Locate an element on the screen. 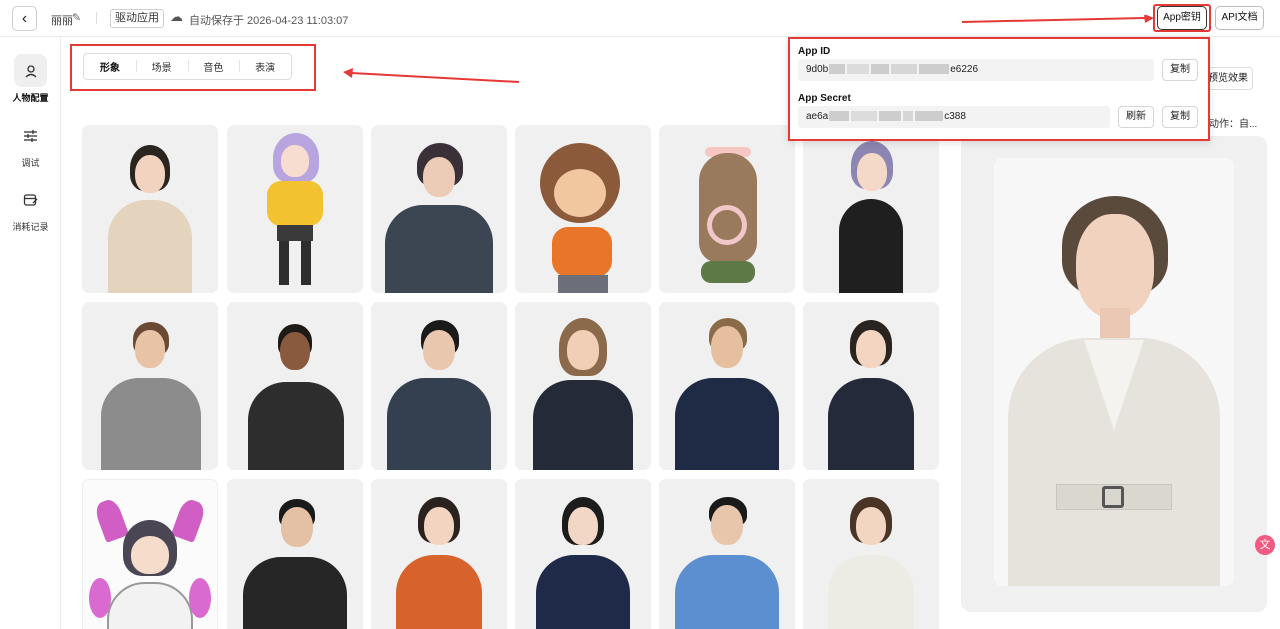  api-doc-button: API文档 is located at coordinates (1239, 18).